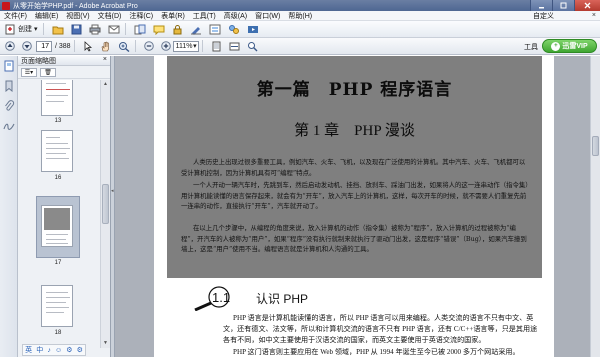  What do you see at coordinates (595, 206) in the screenshot?
I see `document-scrollbar` at bounding box center [595, 206].